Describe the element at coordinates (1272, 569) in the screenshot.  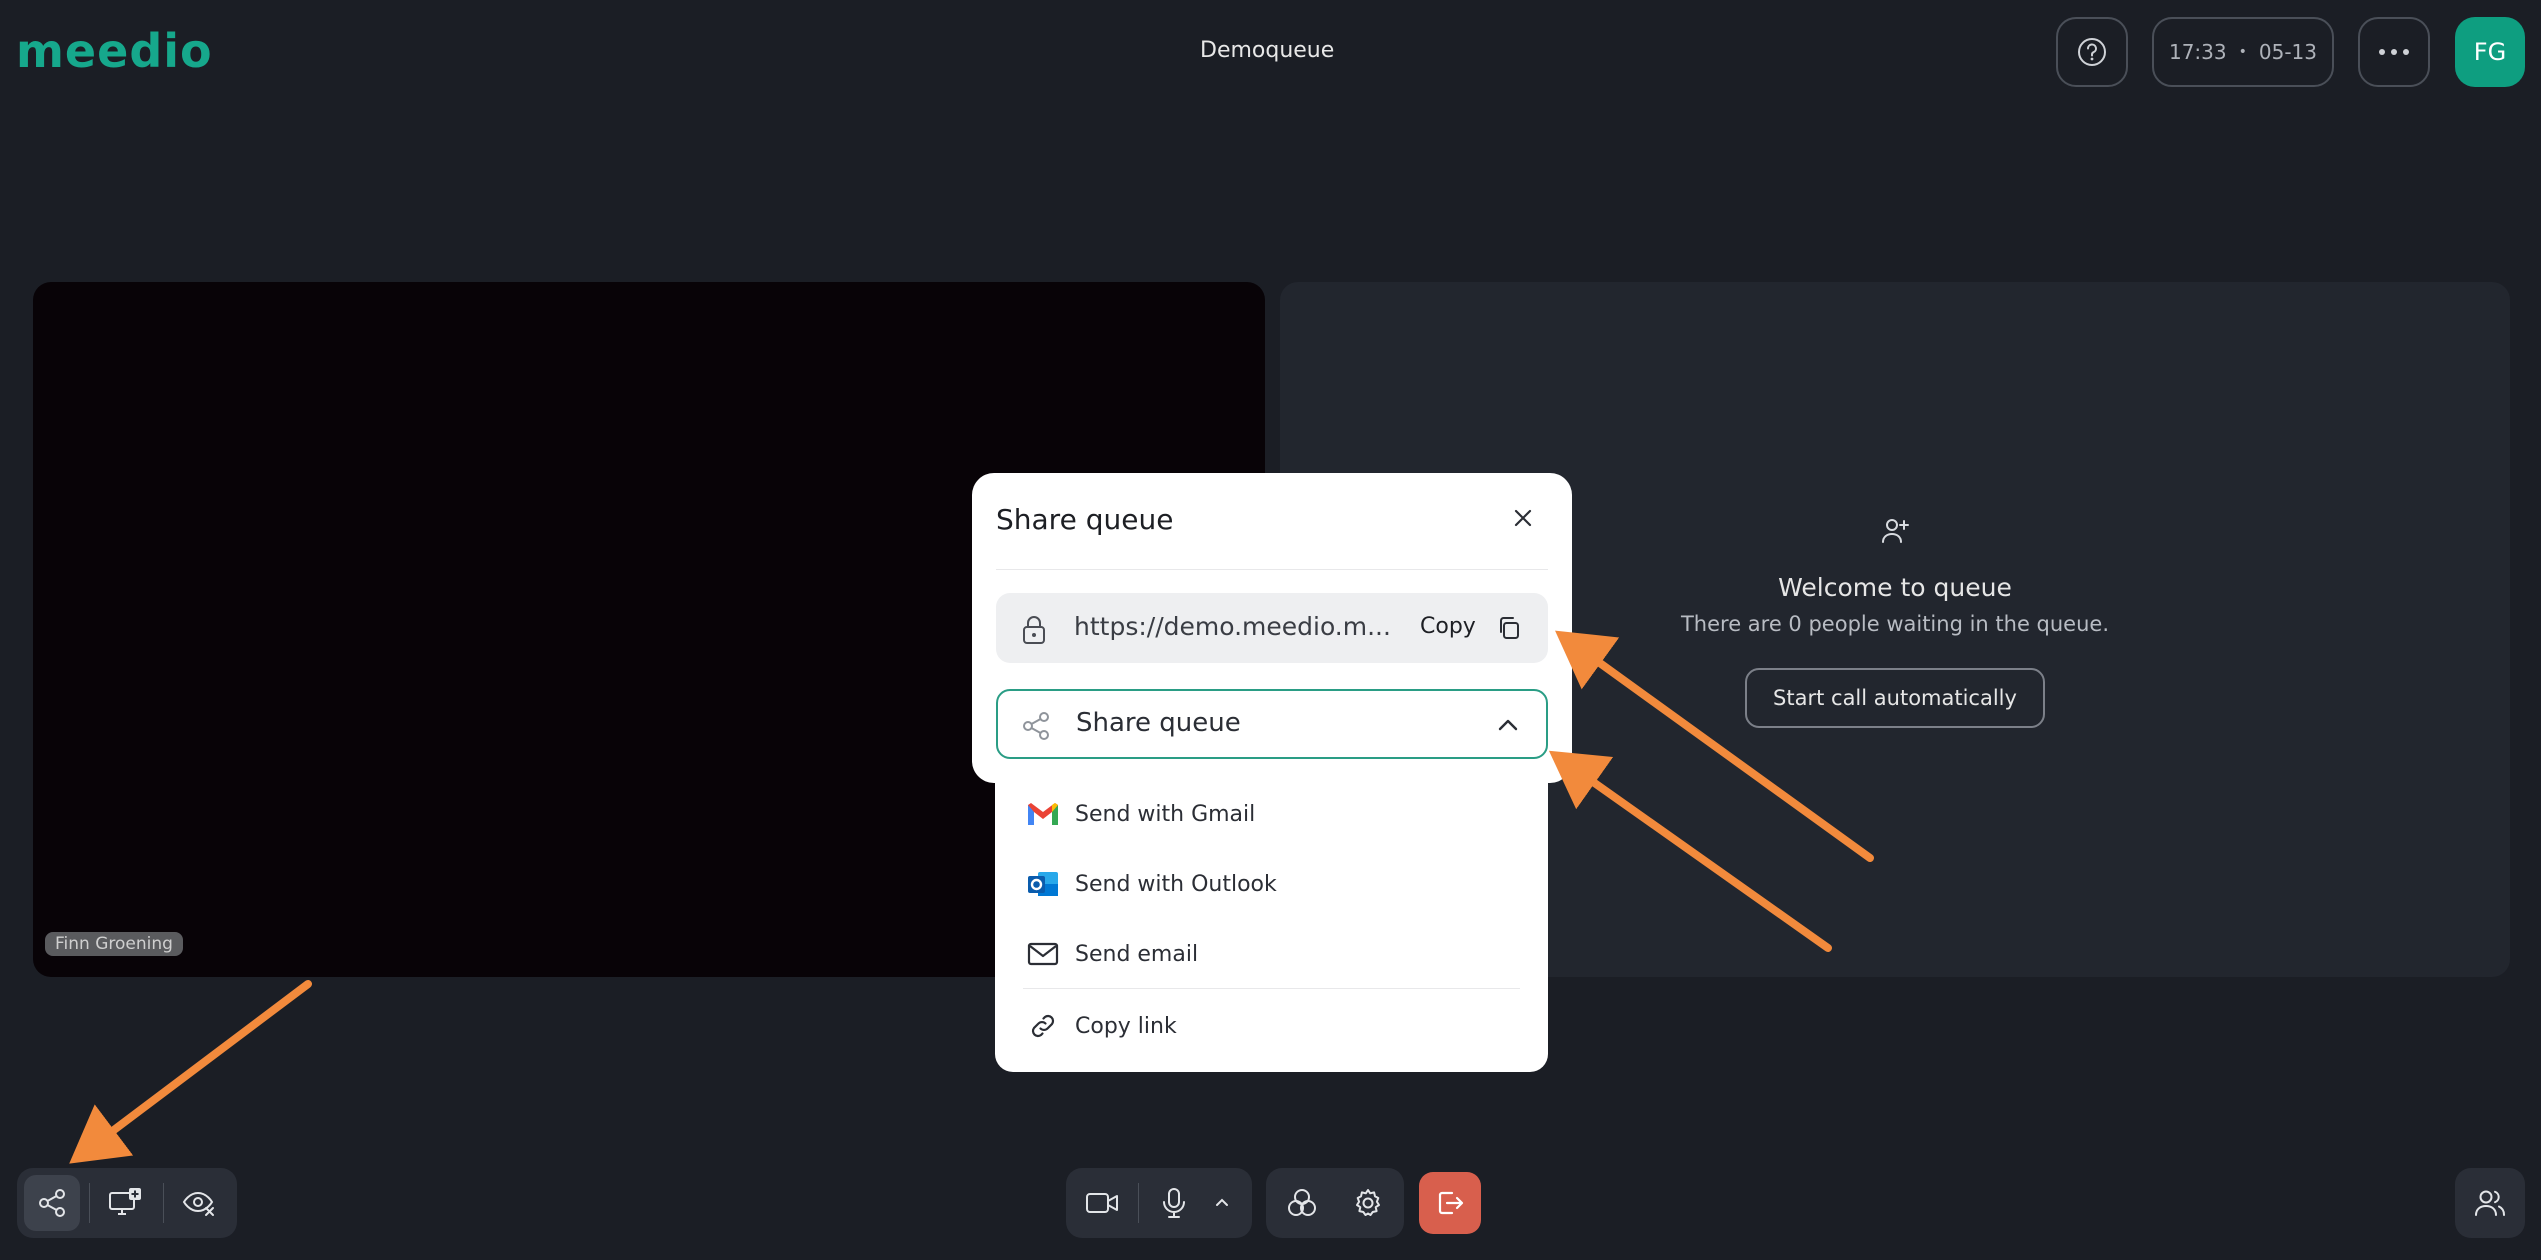
I see `modal-divider` at that location.